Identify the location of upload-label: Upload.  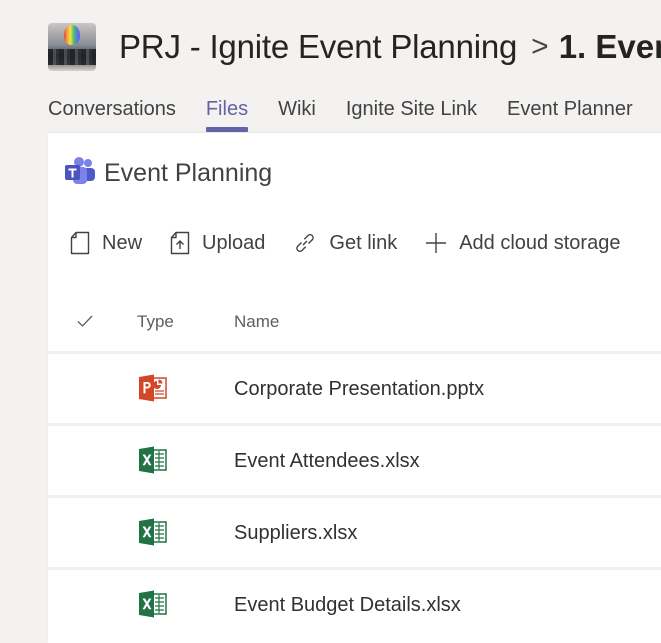
(234, 242).